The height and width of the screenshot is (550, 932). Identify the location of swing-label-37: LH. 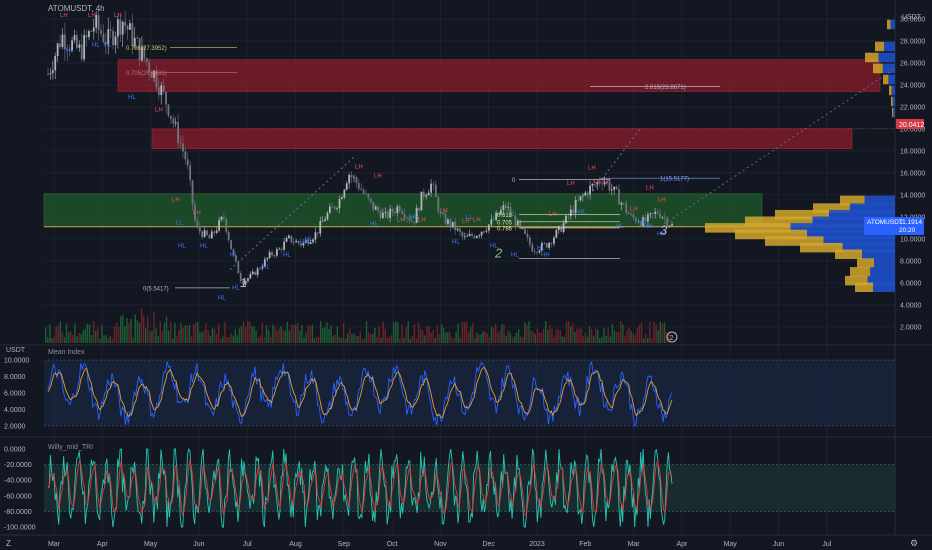
(662, 200).